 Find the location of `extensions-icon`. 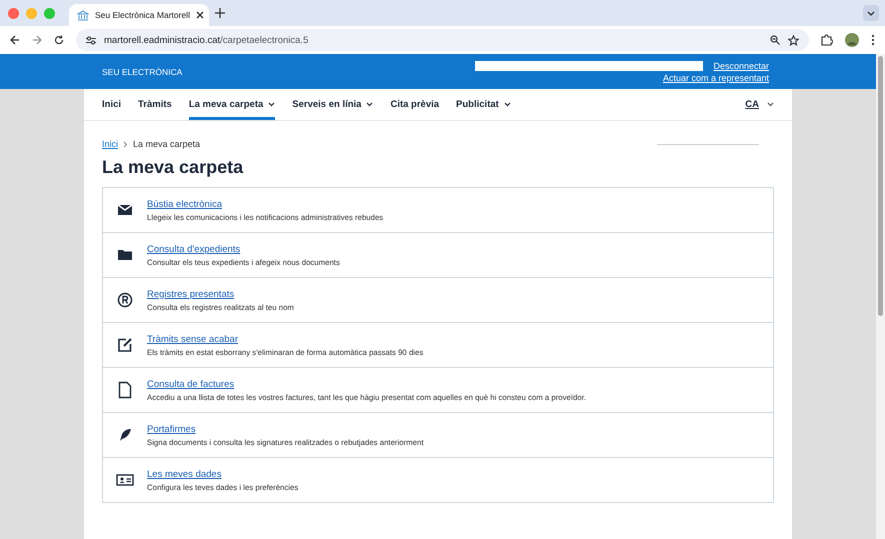

extensions-icon is located at coordinates (827, 40).